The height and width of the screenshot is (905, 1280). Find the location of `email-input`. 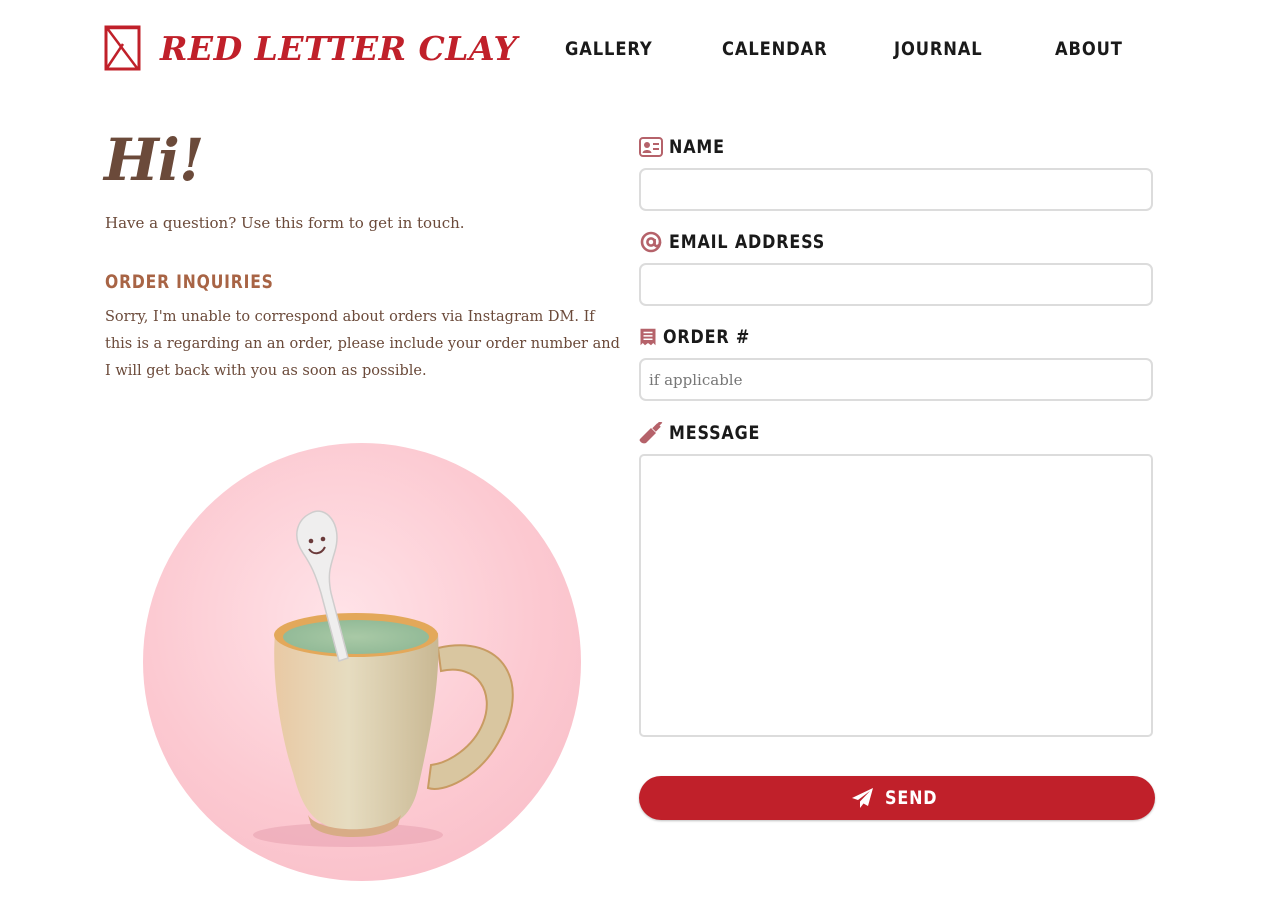

email-input is located at coordinates (896, 284).